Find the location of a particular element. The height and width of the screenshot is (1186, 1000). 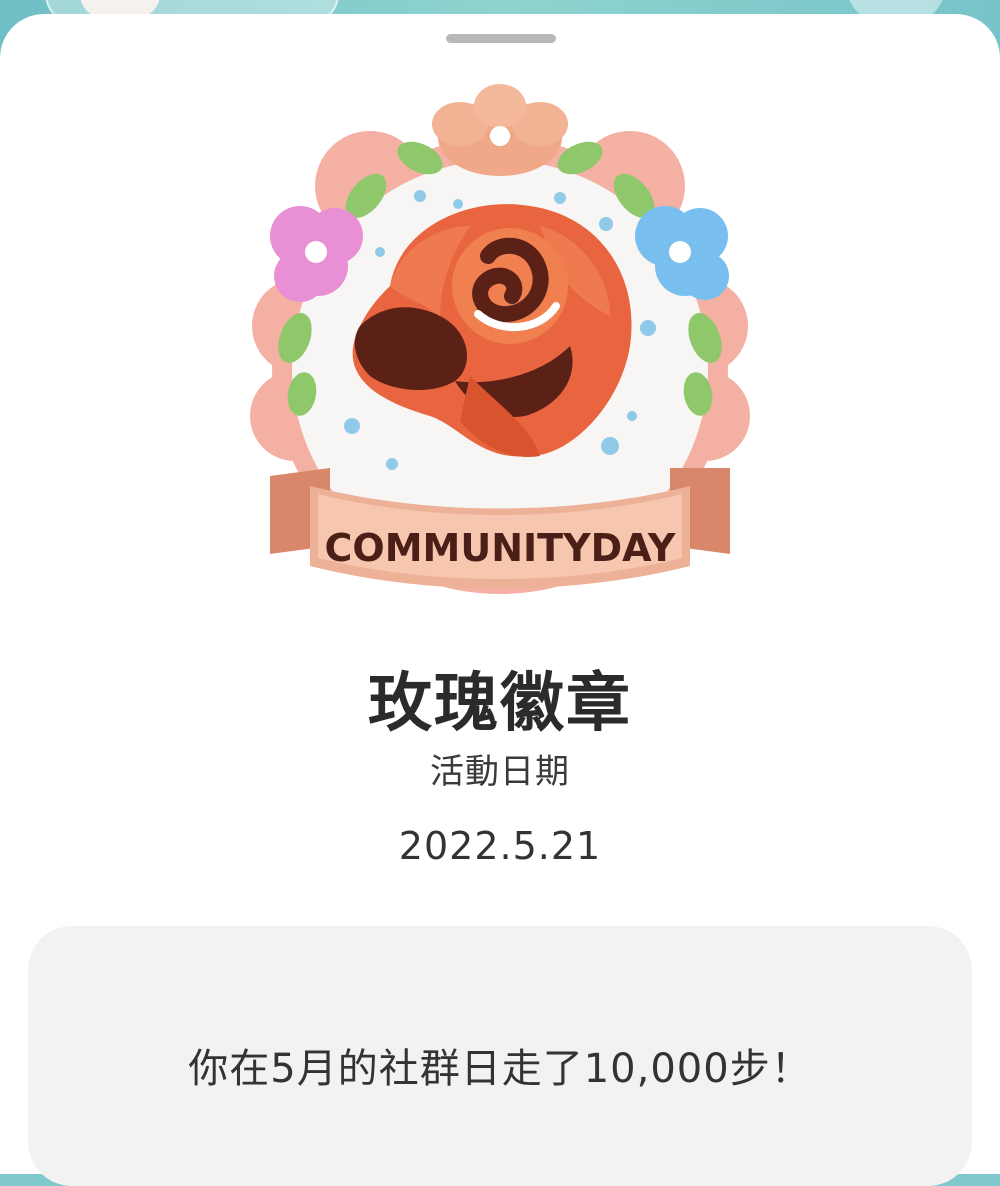

event-date-label: 活動日期 is located at coordinates (500, 772).